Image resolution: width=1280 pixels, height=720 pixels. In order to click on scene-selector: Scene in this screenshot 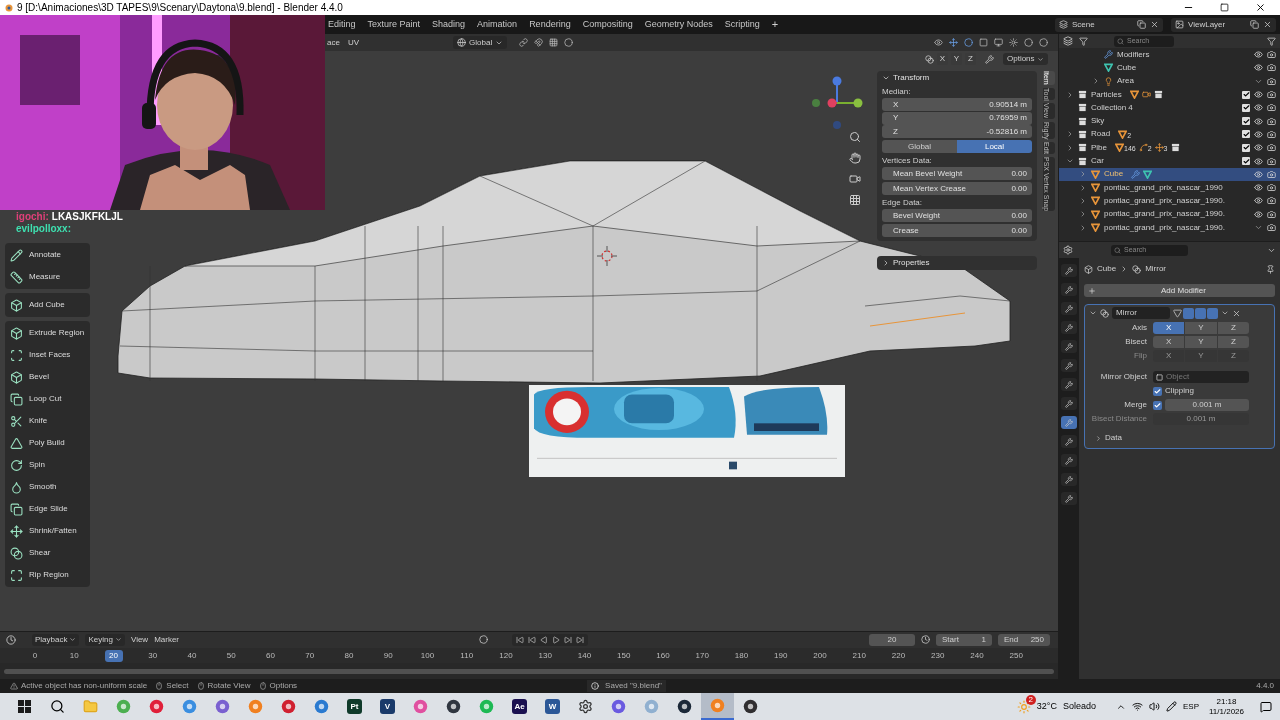, I will do `click(1109, 24)`.